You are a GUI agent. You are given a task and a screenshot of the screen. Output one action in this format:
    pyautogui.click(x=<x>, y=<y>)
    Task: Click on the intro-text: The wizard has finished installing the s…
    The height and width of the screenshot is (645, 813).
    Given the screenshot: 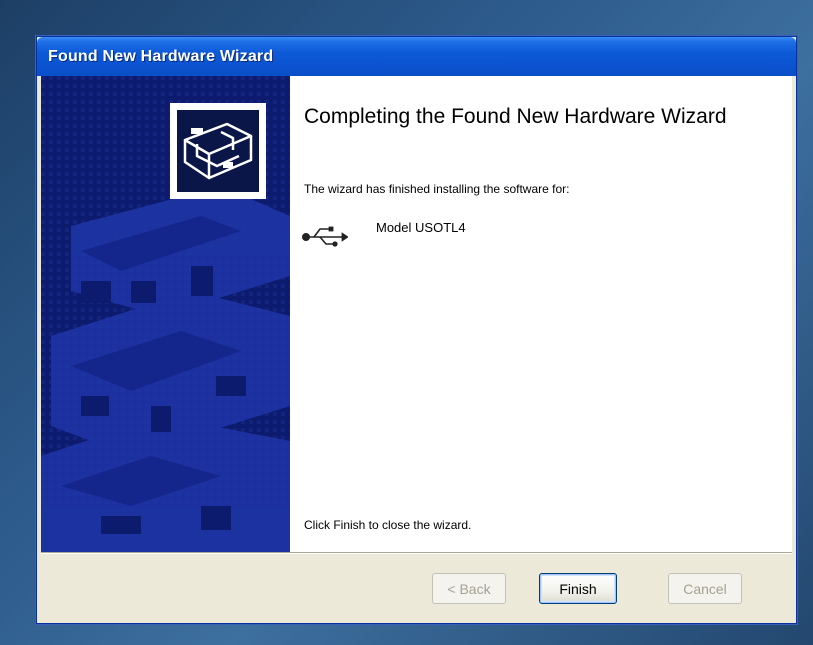 What is the action you would take?
    pyautogui.click(x=437, y=189)
    